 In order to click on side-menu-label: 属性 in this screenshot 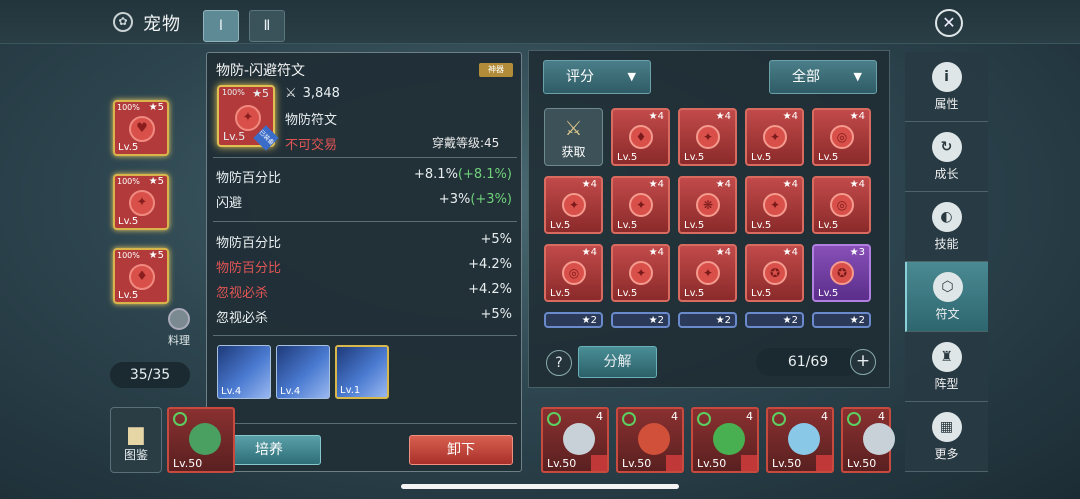, I will do `click(946, 104)`.